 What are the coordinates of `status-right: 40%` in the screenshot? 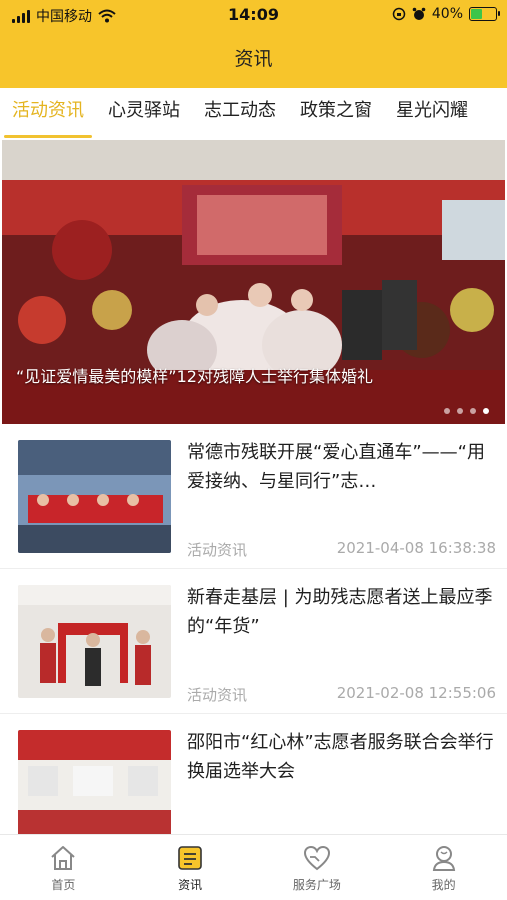 It's located at (446, 14).